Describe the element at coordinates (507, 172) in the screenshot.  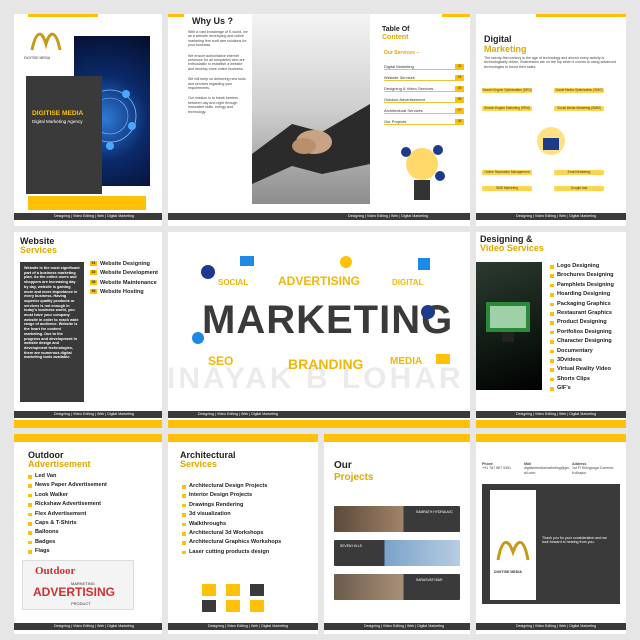
I see `service-chip: Online Reputation Management` at that location.